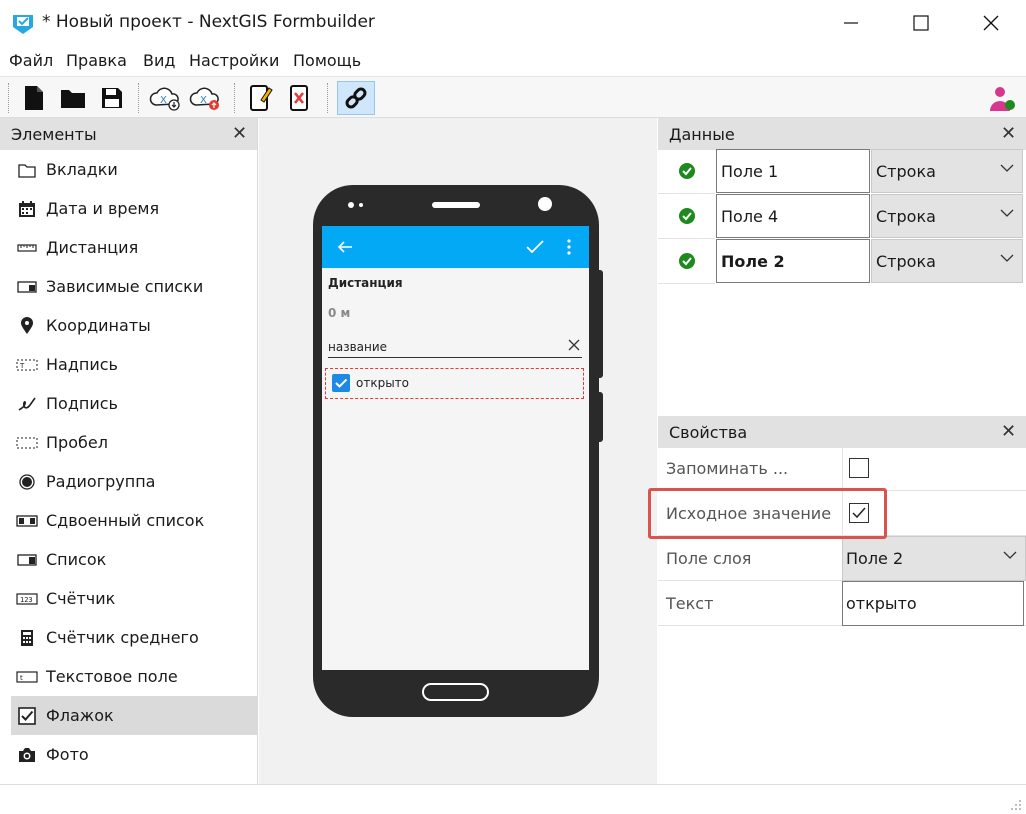 This screenshot has height=814, width=1026. Describe the element at coordinates (165, 98) in the screenshot. I see `cloud-download-button: X` at that location.